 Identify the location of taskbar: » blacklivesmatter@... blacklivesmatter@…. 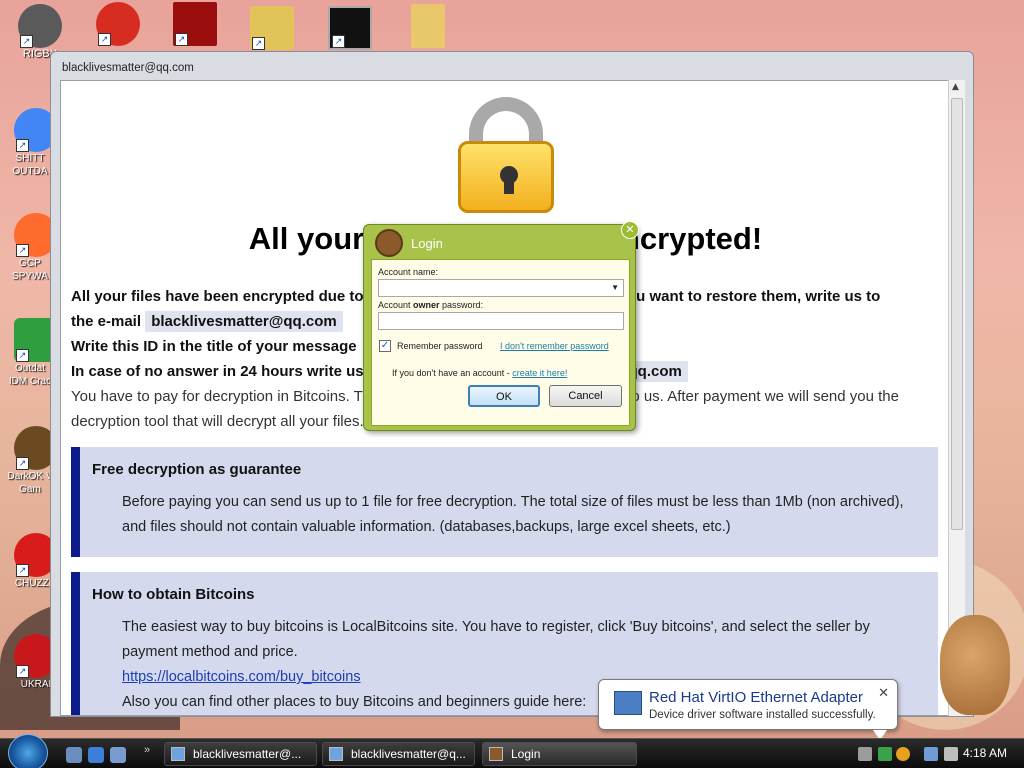
(512, 751).